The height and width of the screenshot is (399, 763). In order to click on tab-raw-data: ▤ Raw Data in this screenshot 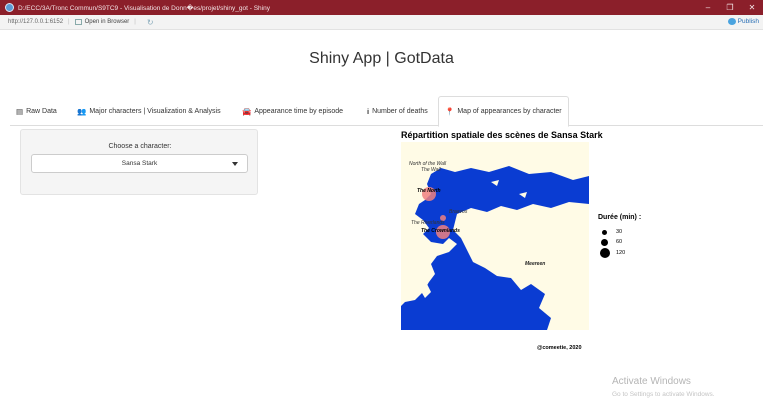, I will do `click(36, 111)`.